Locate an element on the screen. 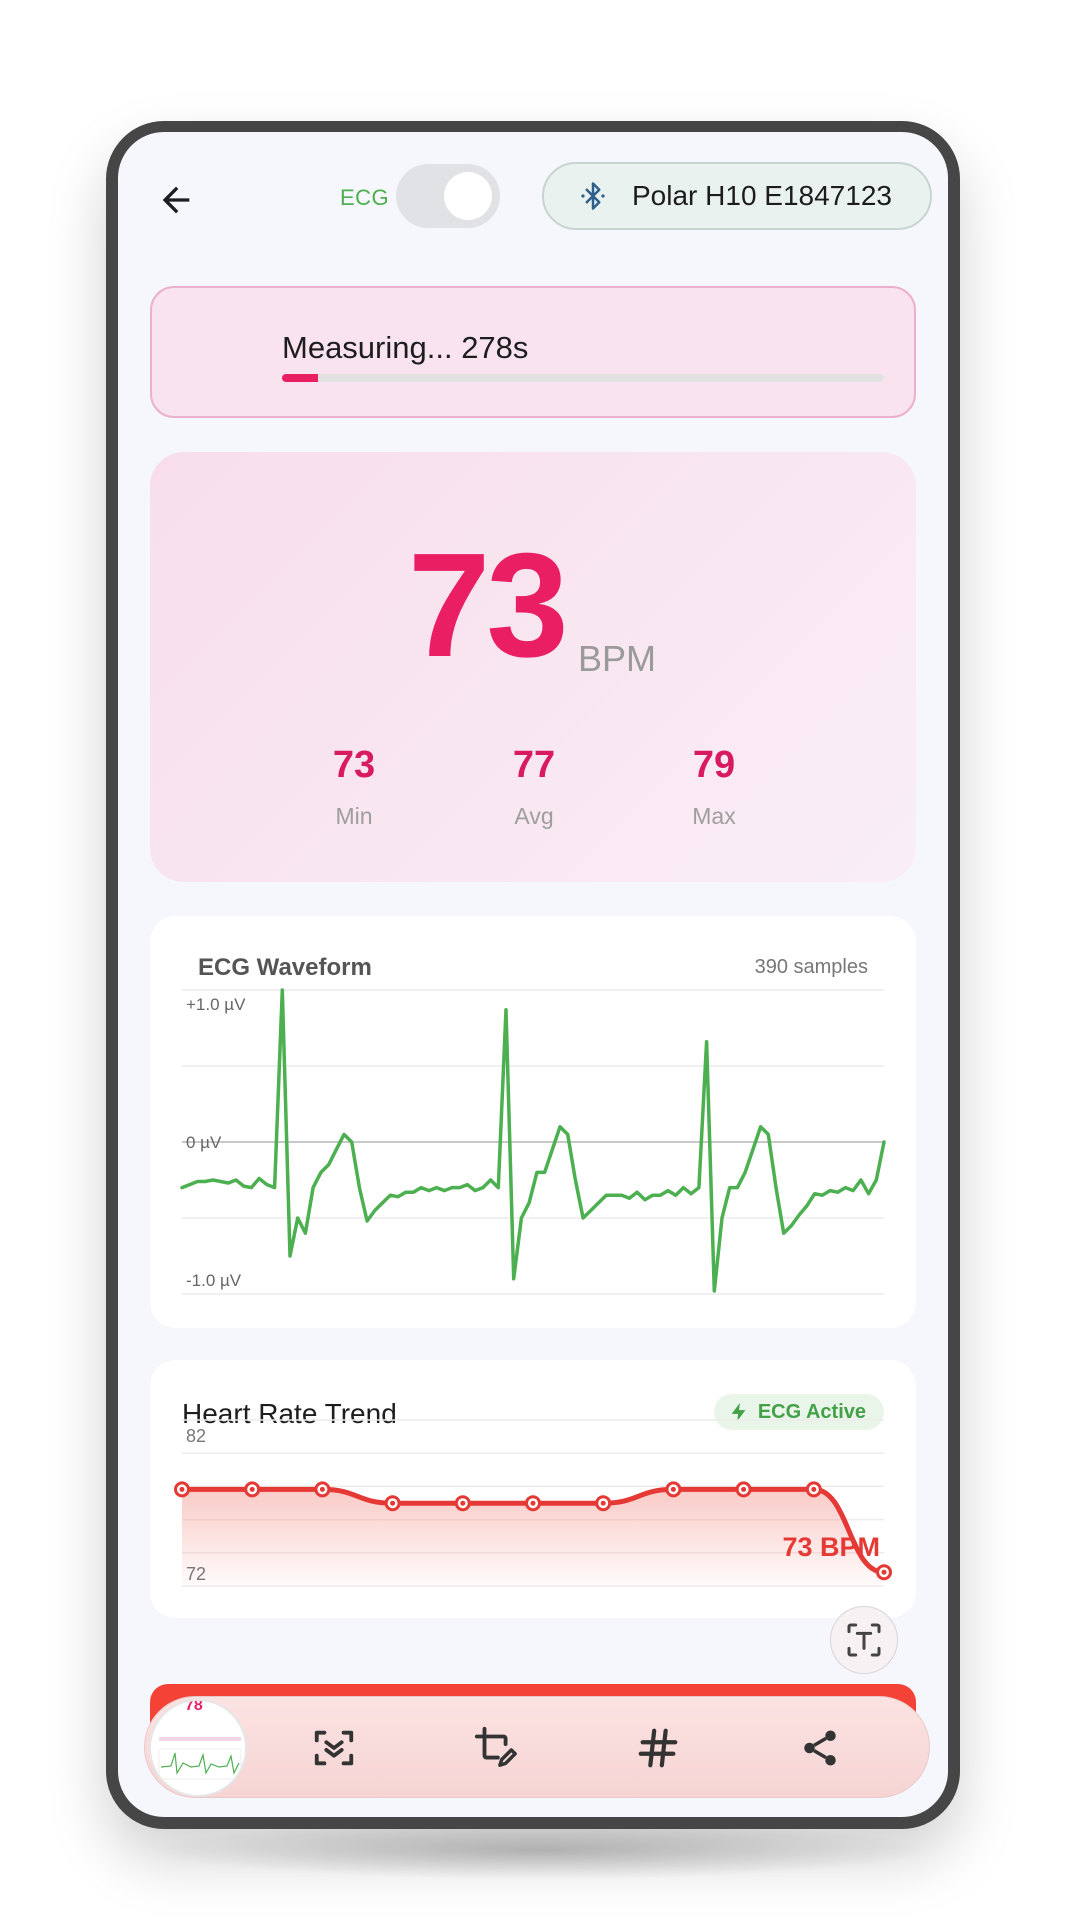  stat-min-value: 73 is located at coordinates (354, 765).